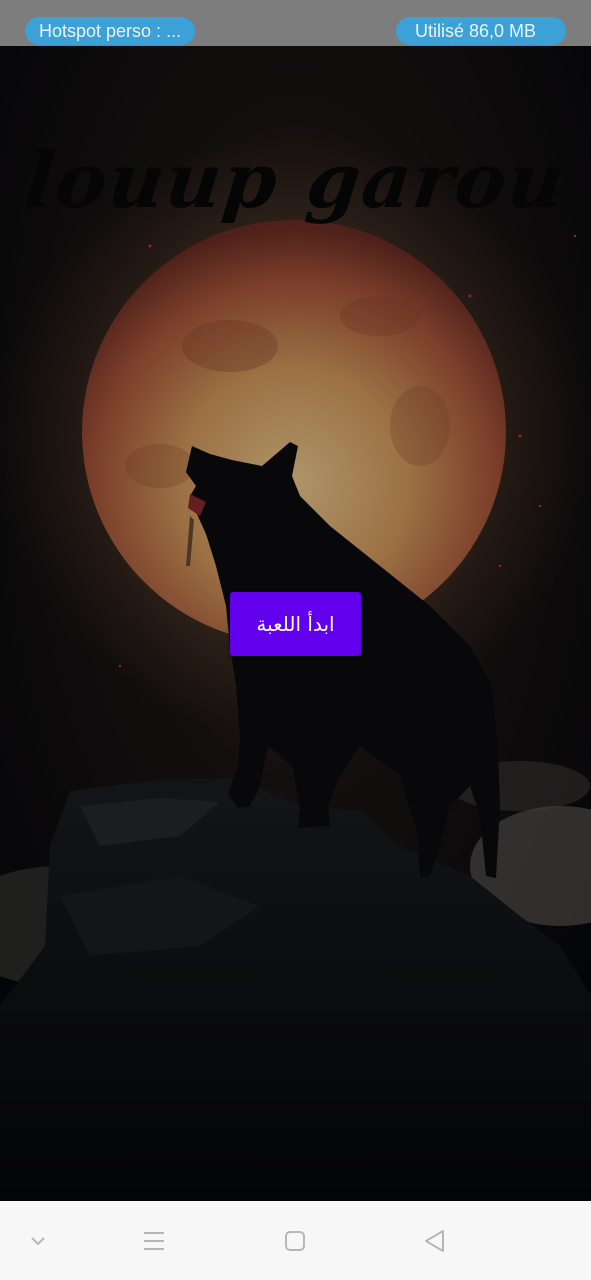 This screenshot has height=1280, width=591. Describe the element at coordinates (435, 1241) in the screenshot. I see `back-triangle-icon` at that location.